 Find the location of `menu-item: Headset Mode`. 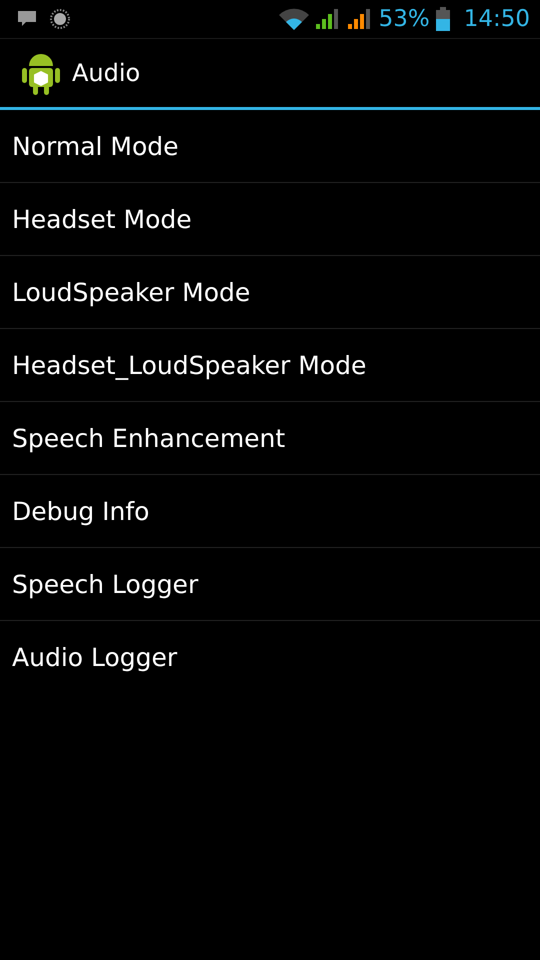

menu-item: Headset Mode is located at coordinates (270, 219).